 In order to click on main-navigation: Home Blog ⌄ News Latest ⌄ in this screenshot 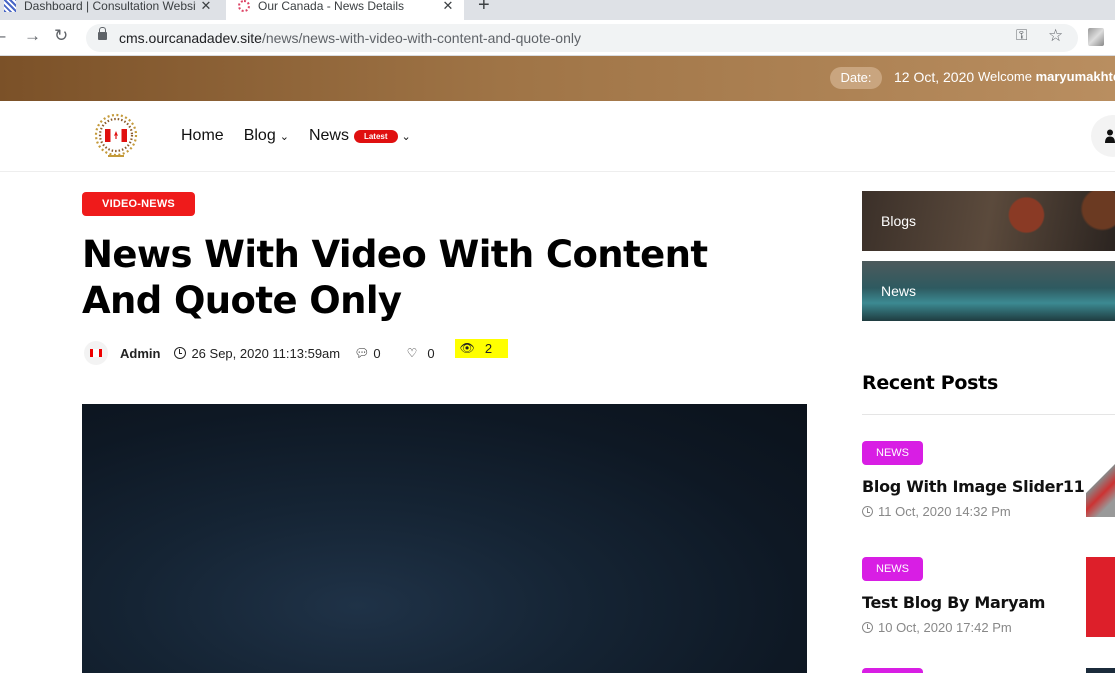, I will do `click(306, 136)`.